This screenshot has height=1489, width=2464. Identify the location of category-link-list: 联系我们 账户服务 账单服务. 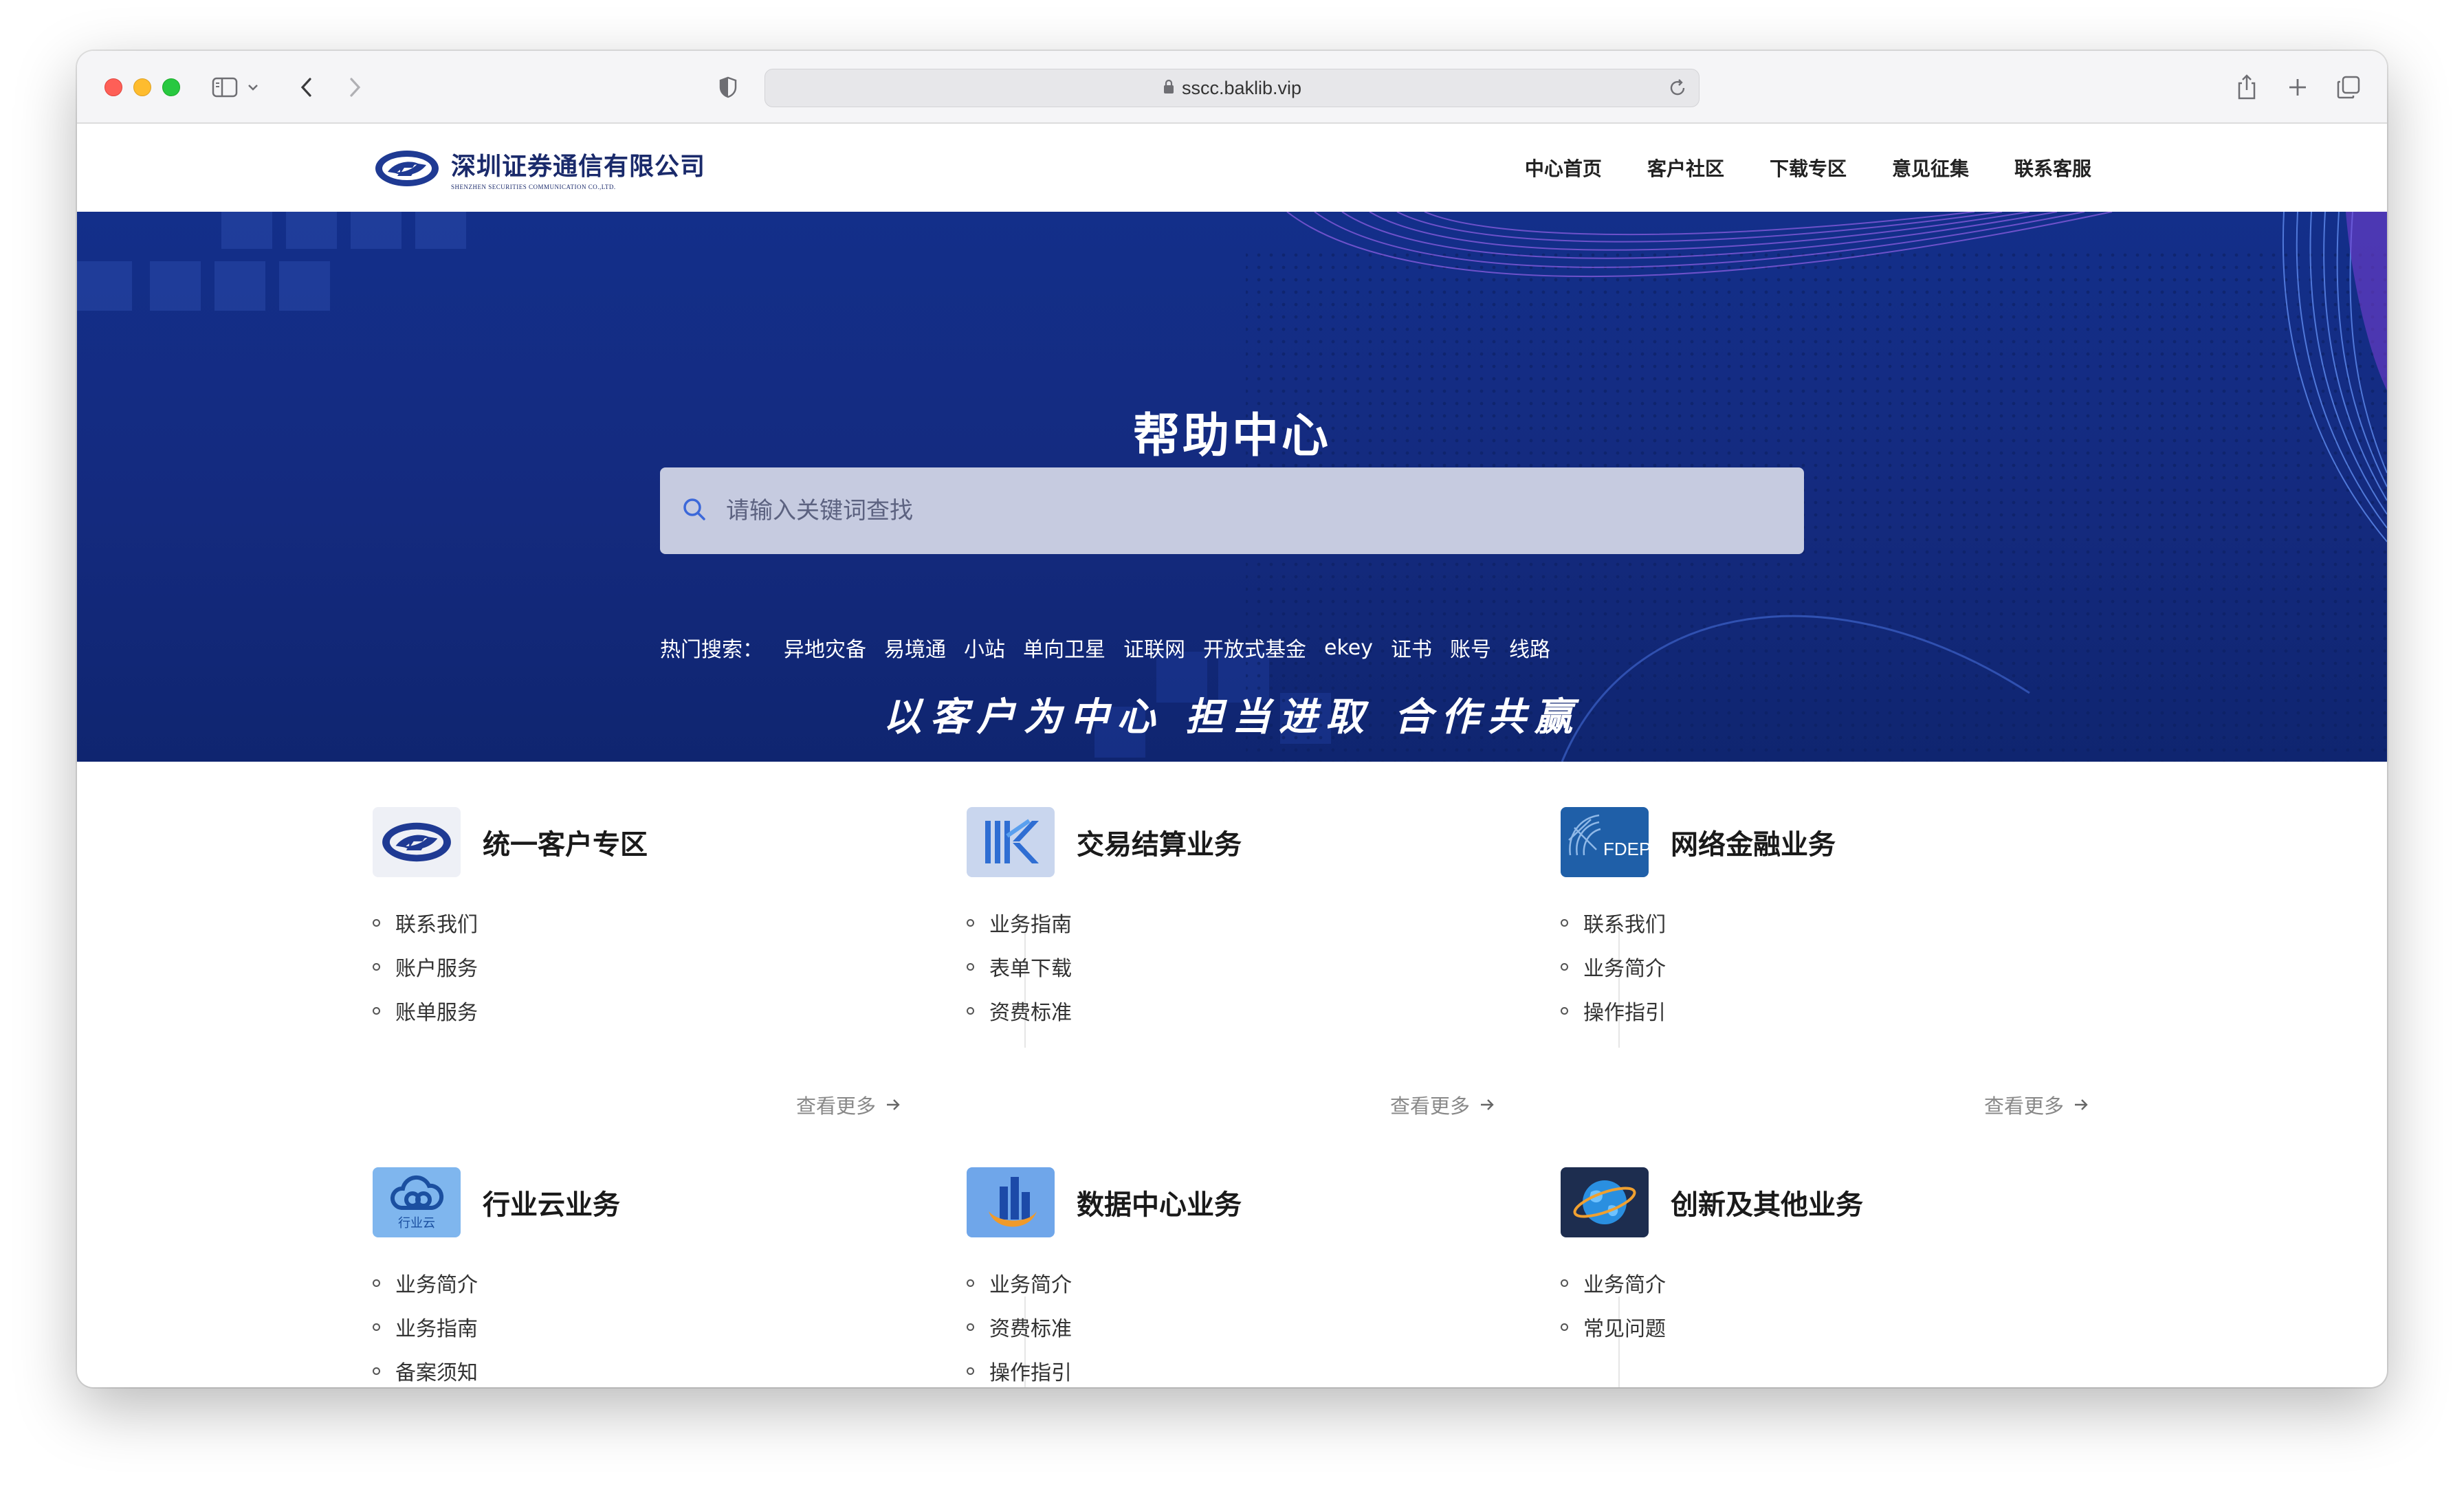
(648, 967).